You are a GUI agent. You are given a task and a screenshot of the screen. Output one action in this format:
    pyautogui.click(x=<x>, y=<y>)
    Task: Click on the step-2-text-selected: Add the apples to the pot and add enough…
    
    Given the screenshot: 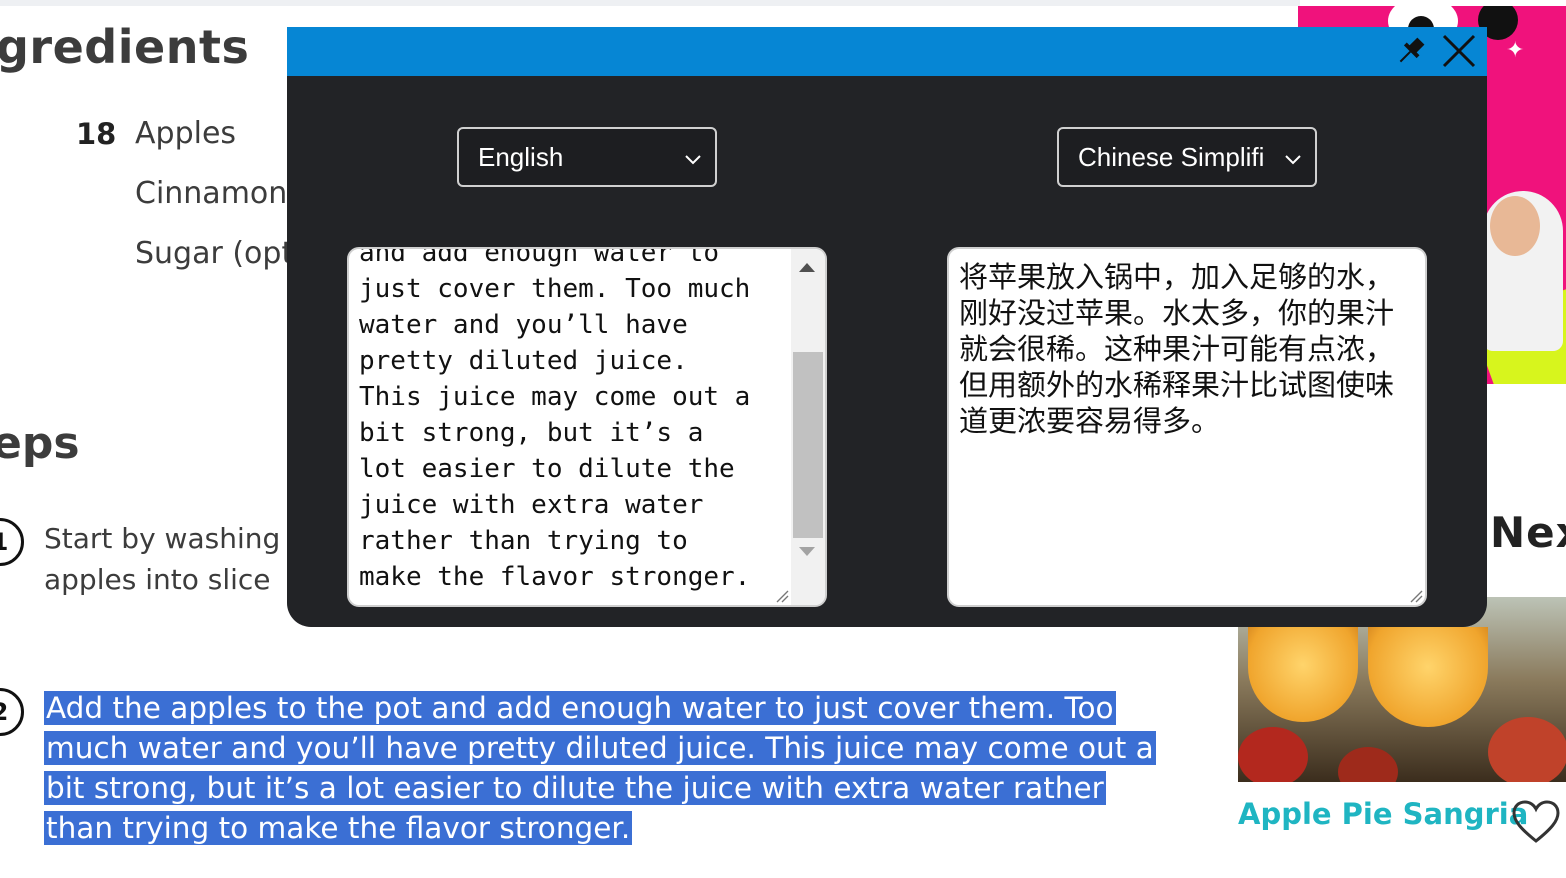 What is the action you would take?
    pyautogui.click(x=600, y=768)
    